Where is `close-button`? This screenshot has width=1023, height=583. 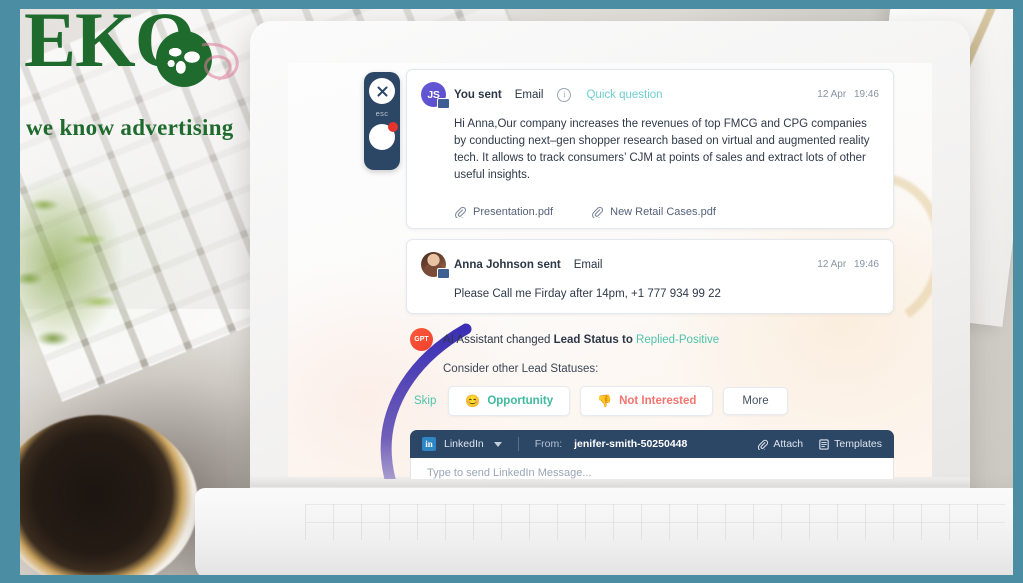
close-button is located at coordinates (382, 91).